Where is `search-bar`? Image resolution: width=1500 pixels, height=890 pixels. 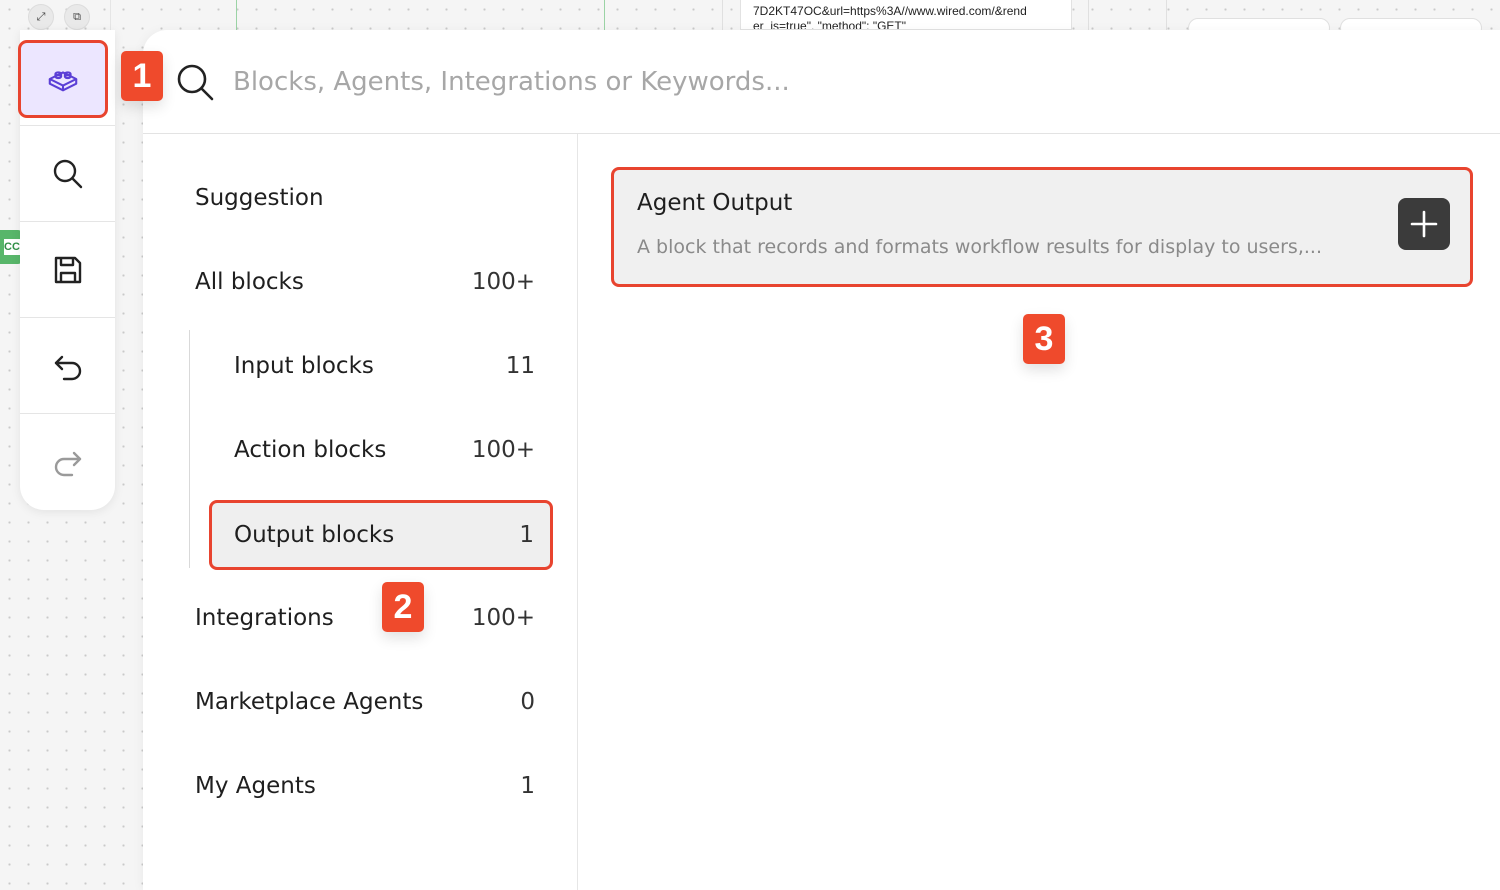
search-bar is located at coordinates (821, 82).